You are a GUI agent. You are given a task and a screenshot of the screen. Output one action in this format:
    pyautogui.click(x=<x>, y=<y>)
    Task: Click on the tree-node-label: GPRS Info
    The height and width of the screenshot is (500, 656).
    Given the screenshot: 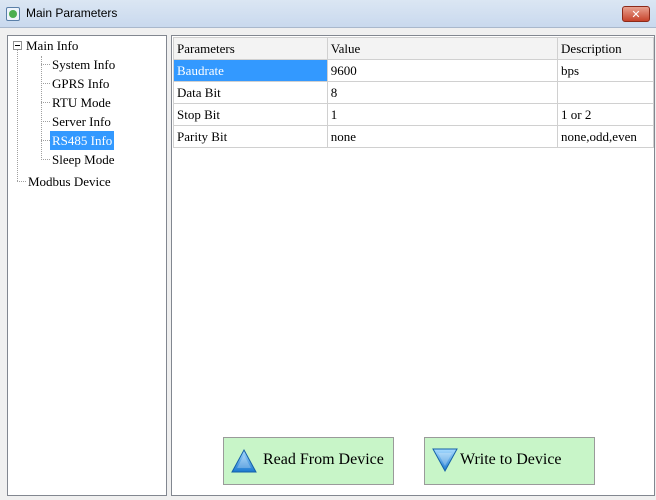 What is the action you would take?
    pyautogui.click(x=81, y=83)
    